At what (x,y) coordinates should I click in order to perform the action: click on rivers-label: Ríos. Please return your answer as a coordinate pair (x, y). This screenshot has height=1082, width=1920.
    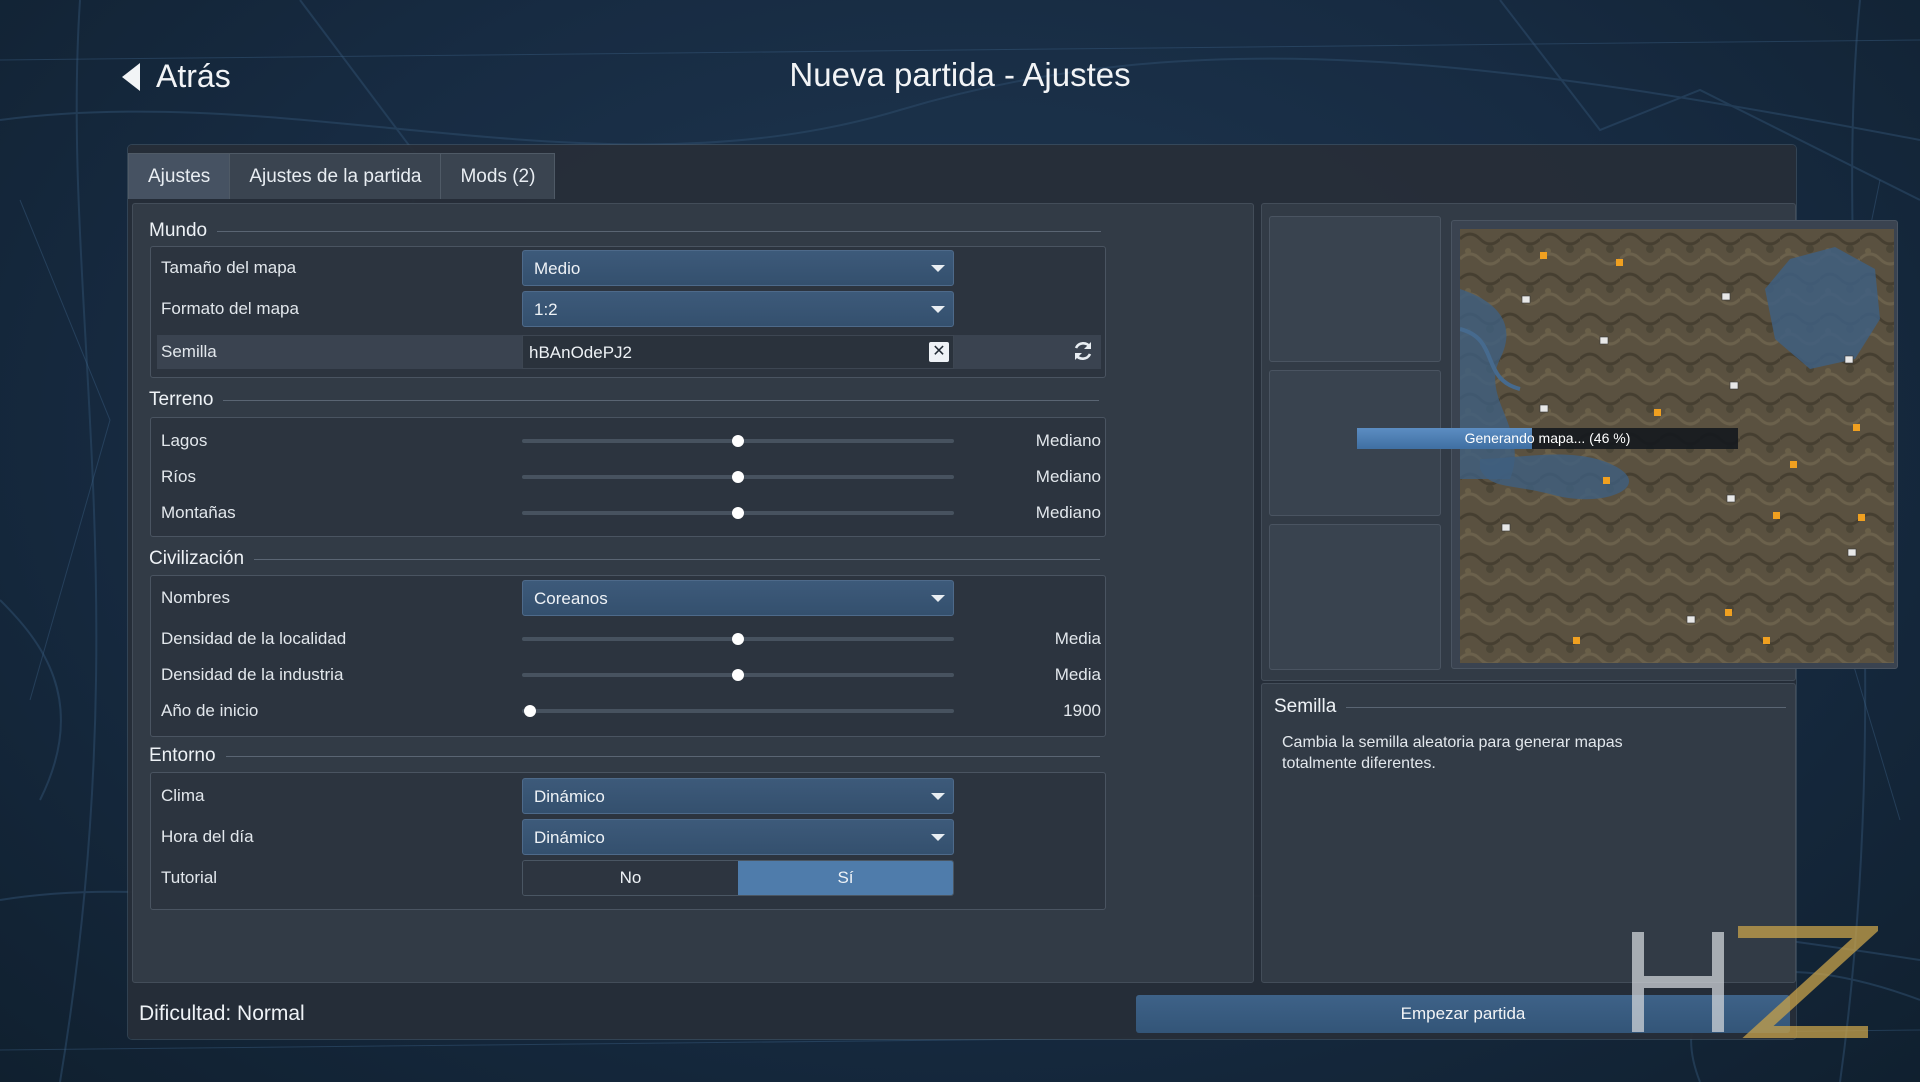
    Looking at the image, I should click on (178, 476).